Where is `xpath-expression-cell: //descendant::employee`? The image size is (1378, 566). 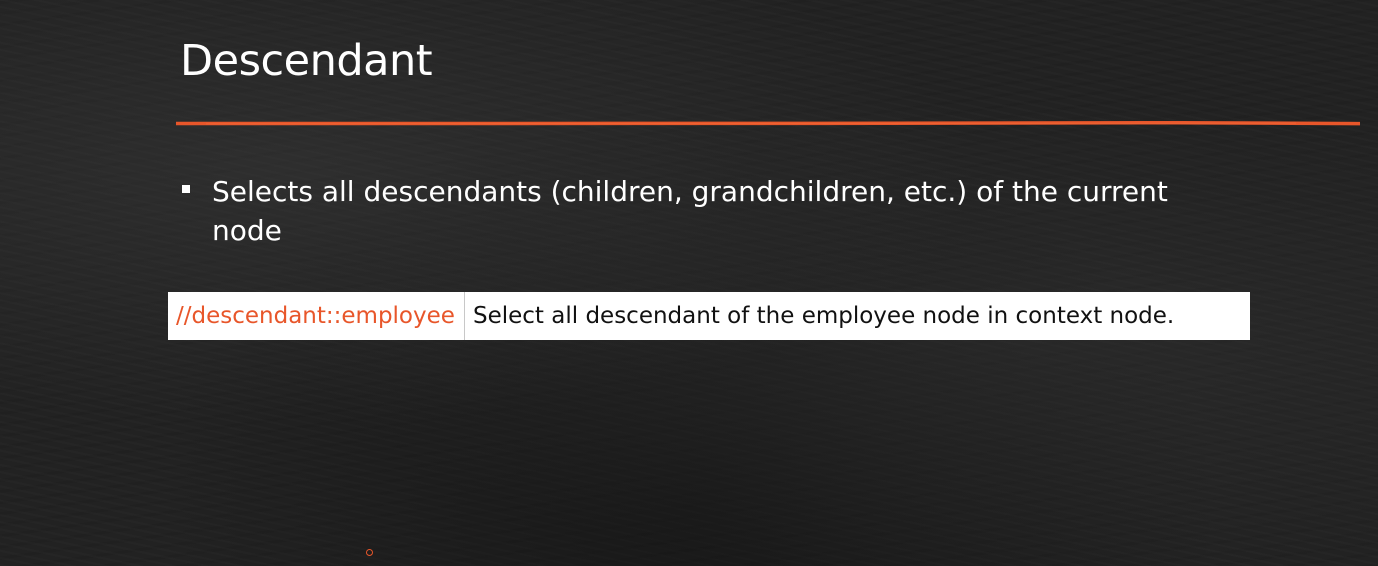 xpath-expression-cell: //descendant::employee is located at coordinates (316, 316).